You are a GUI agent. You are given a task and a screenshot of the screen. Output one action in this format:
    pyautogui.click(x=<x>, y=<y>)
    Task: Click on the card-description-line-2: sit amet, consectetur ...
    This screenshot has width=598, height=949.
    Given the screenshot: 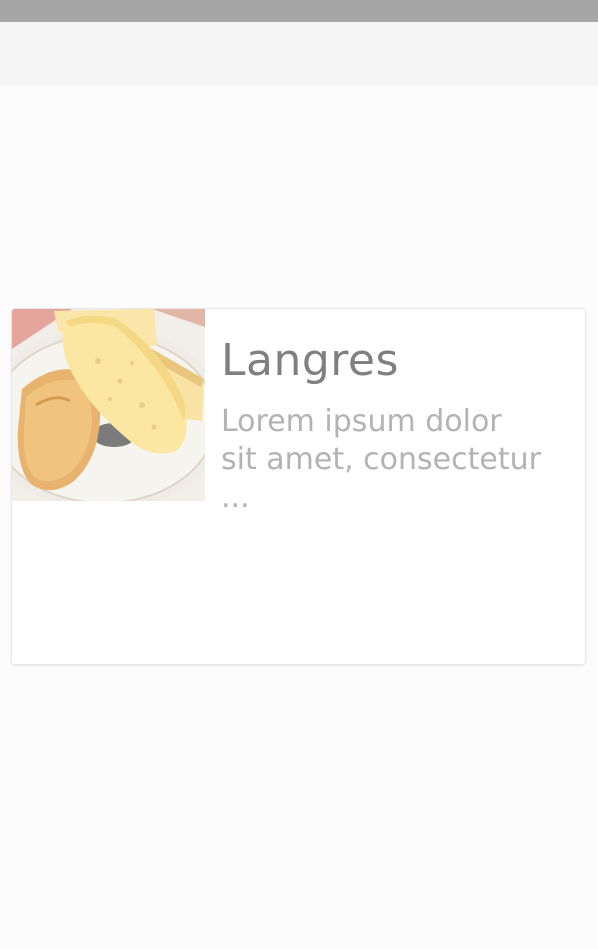 What is the action you would take?
    pyautogui.click(x=381, y=478)
    